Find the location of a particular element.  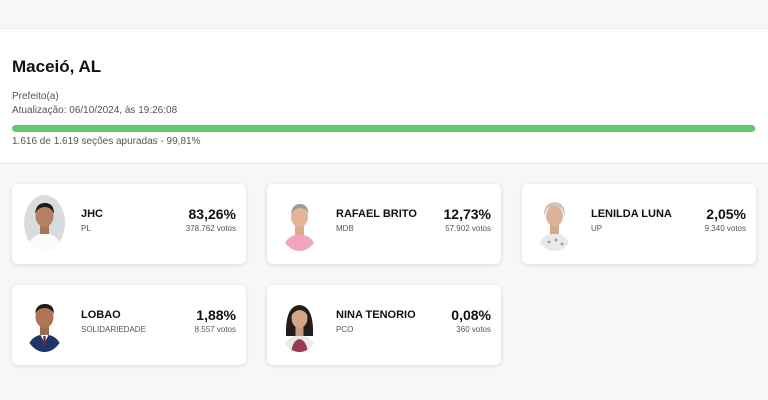

candidate-party: SOLIDARIEDADE is located at coordinates (113, 329).